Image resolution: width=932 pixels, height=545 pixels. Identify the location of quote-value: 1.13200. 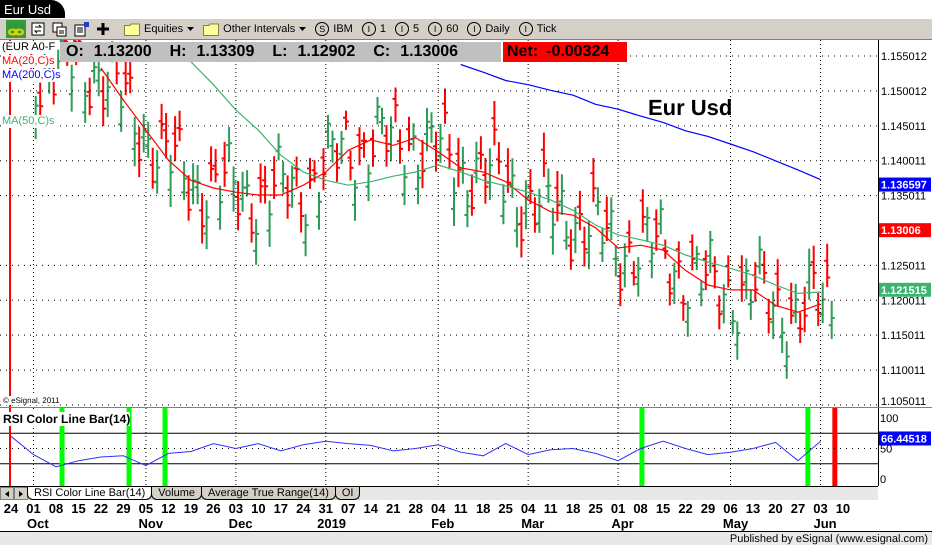
(123, 52).